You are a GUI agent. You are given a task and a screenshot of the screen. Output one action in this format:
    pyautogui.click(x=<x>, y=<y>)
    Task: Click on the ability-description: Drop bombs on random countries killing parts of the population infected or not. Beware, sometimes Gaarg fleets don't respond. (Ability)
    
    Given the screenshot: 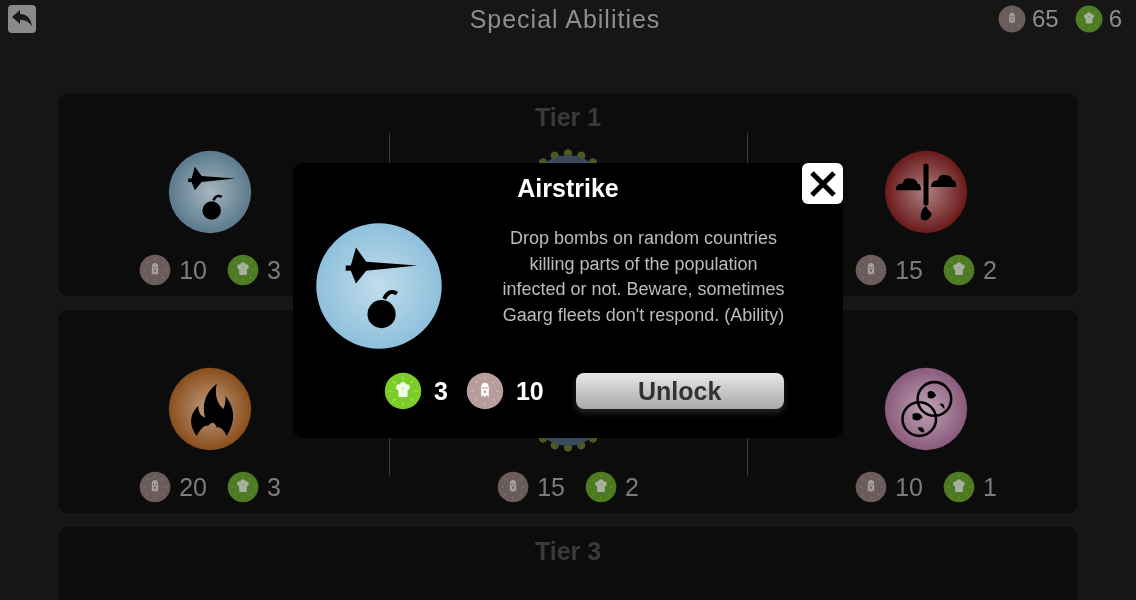 What is the action you would take?
    pyautogui.click(x=643, y=277)
    